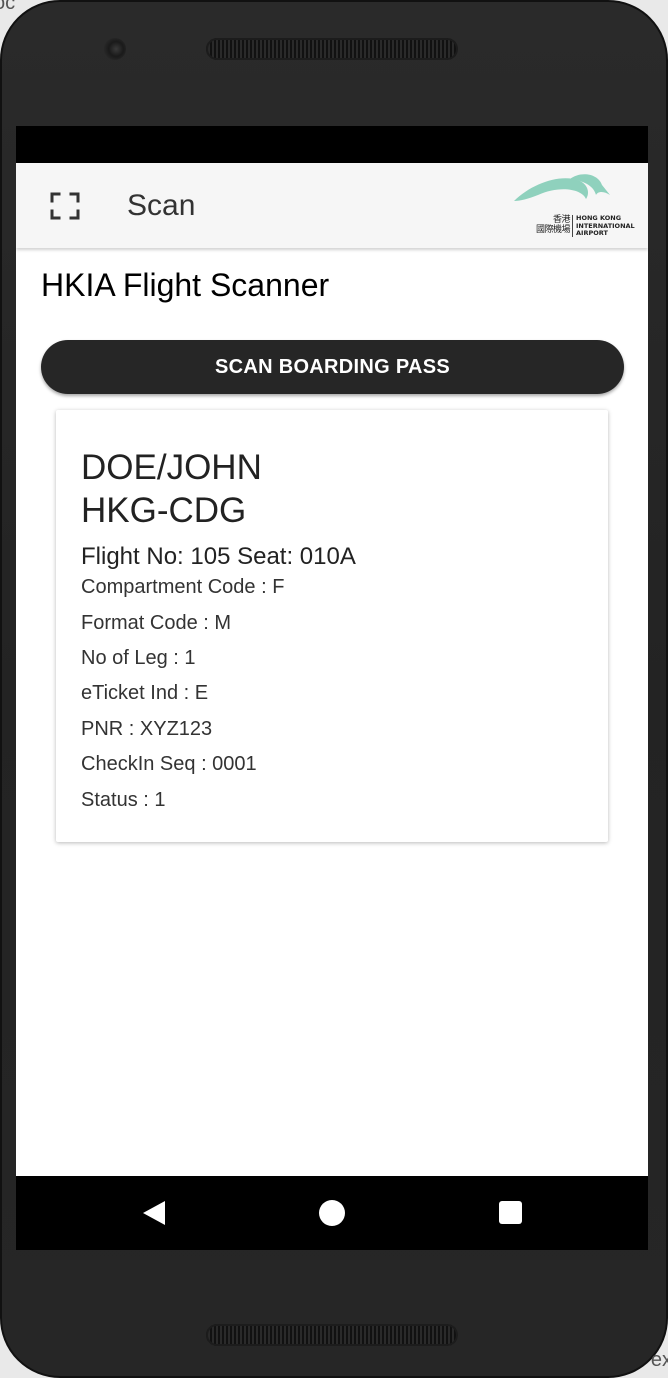 The height and width of the screenshot is (1378, 668). What do you see at coordinates (156, 623) in the screenshot?
I see `detail-format-code: Format Code : M` at bounding box center [156, 623].